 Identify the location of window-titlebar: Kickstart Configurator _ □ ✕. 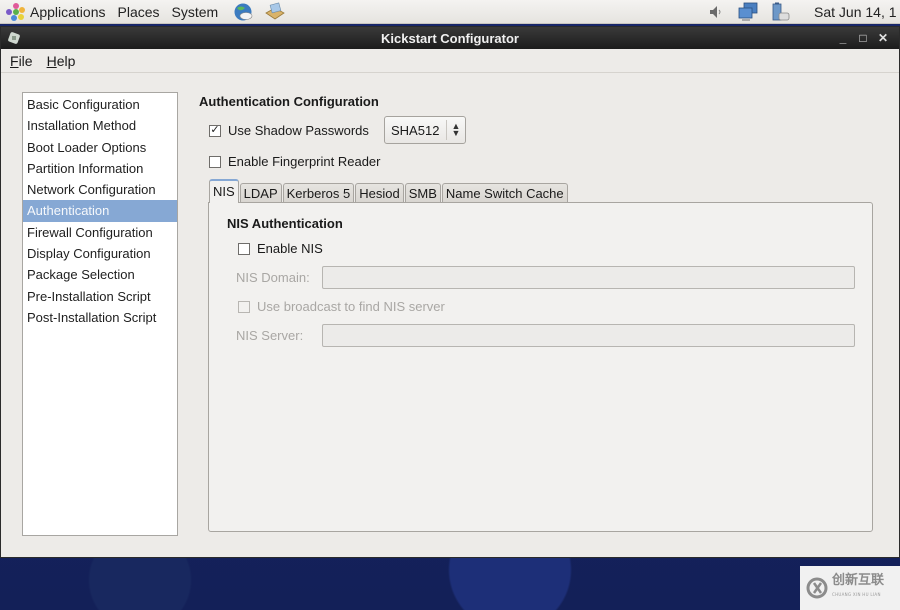
(450, 38).